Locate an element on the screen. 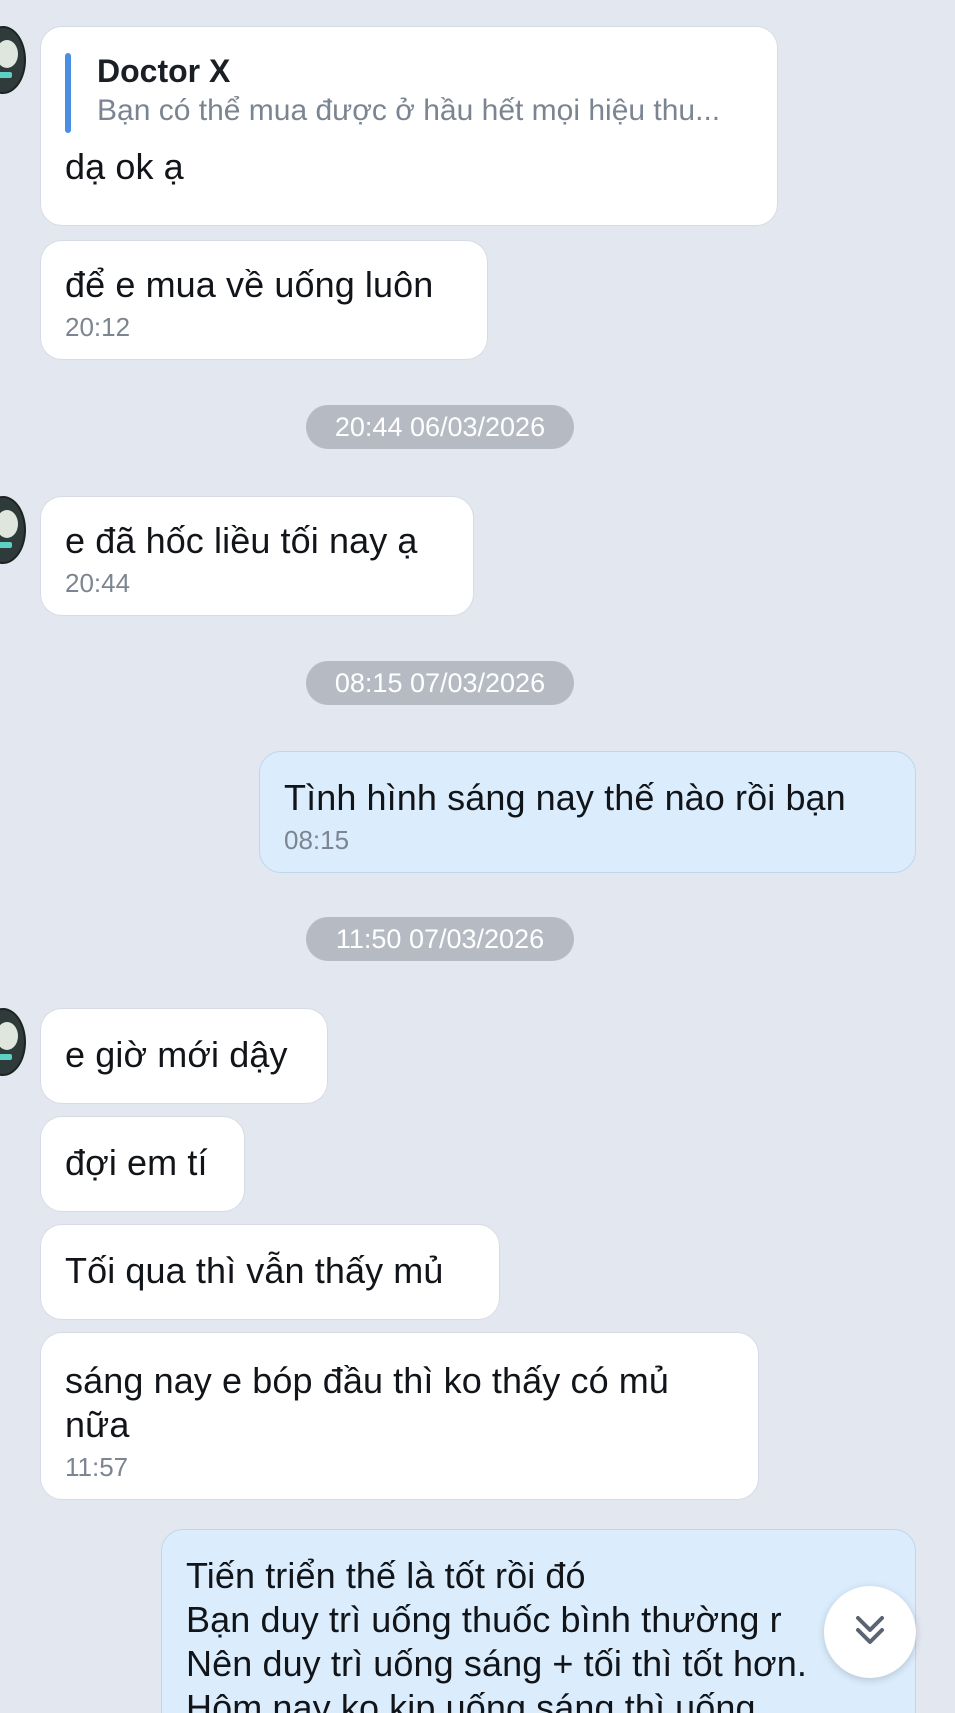  message-bubble-incoming: e giờ mới dậy is located at coordinates (184, 1056).